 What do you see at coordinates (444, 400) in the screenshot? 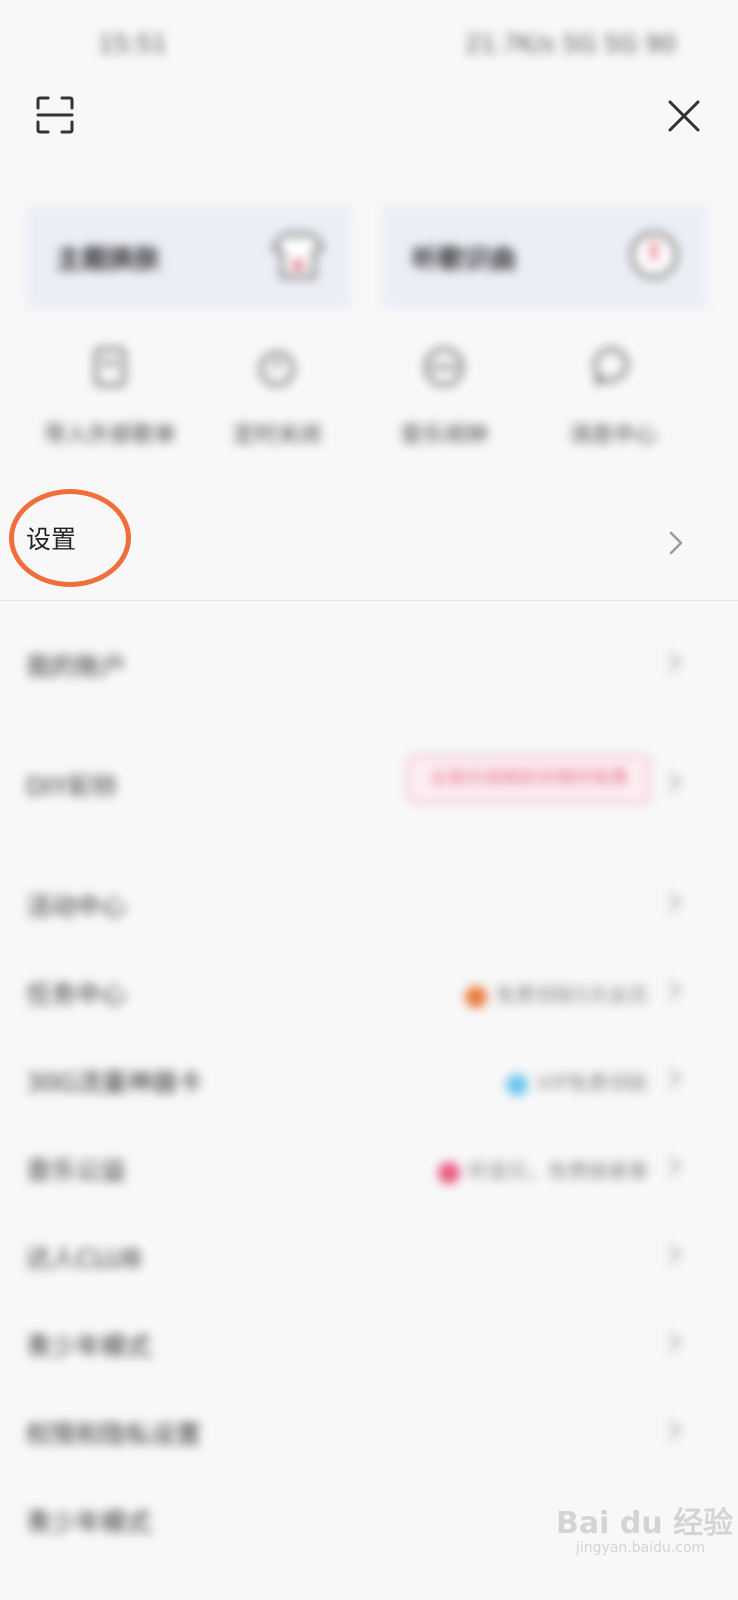
I see `shortcut-alarm: 音乐闹钟` at bounding box center [444, 400].